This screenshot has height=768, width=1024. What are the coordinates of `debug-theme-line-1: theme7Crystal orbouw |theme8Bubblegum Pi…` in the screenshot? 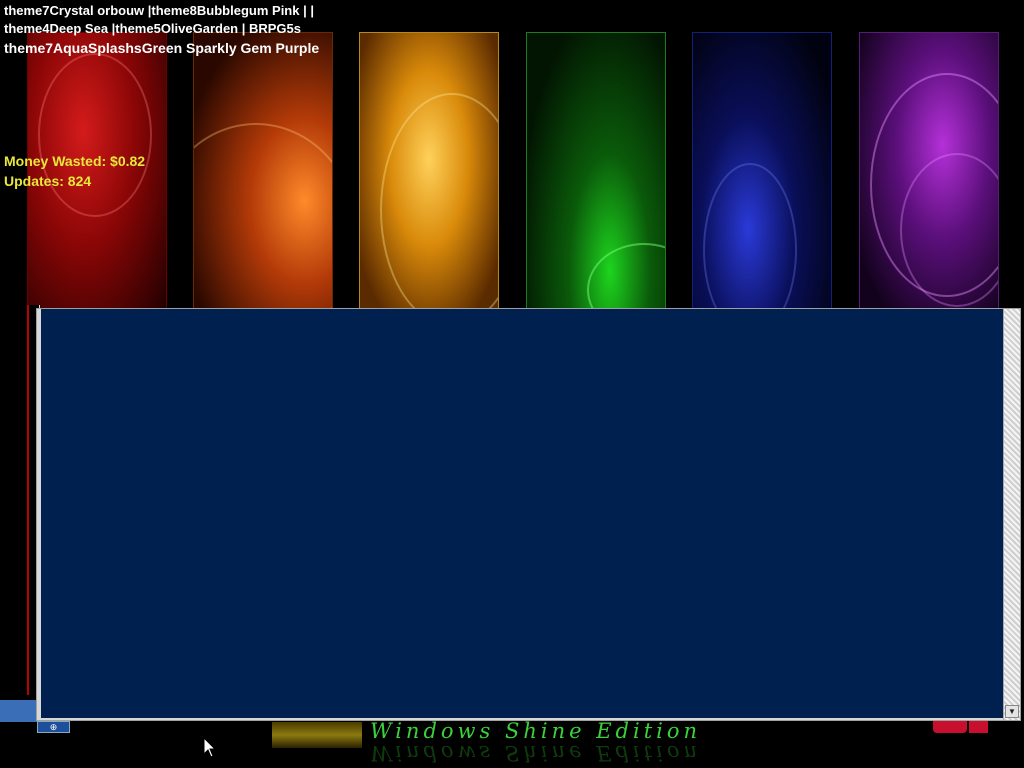 It's located at (159, 10).